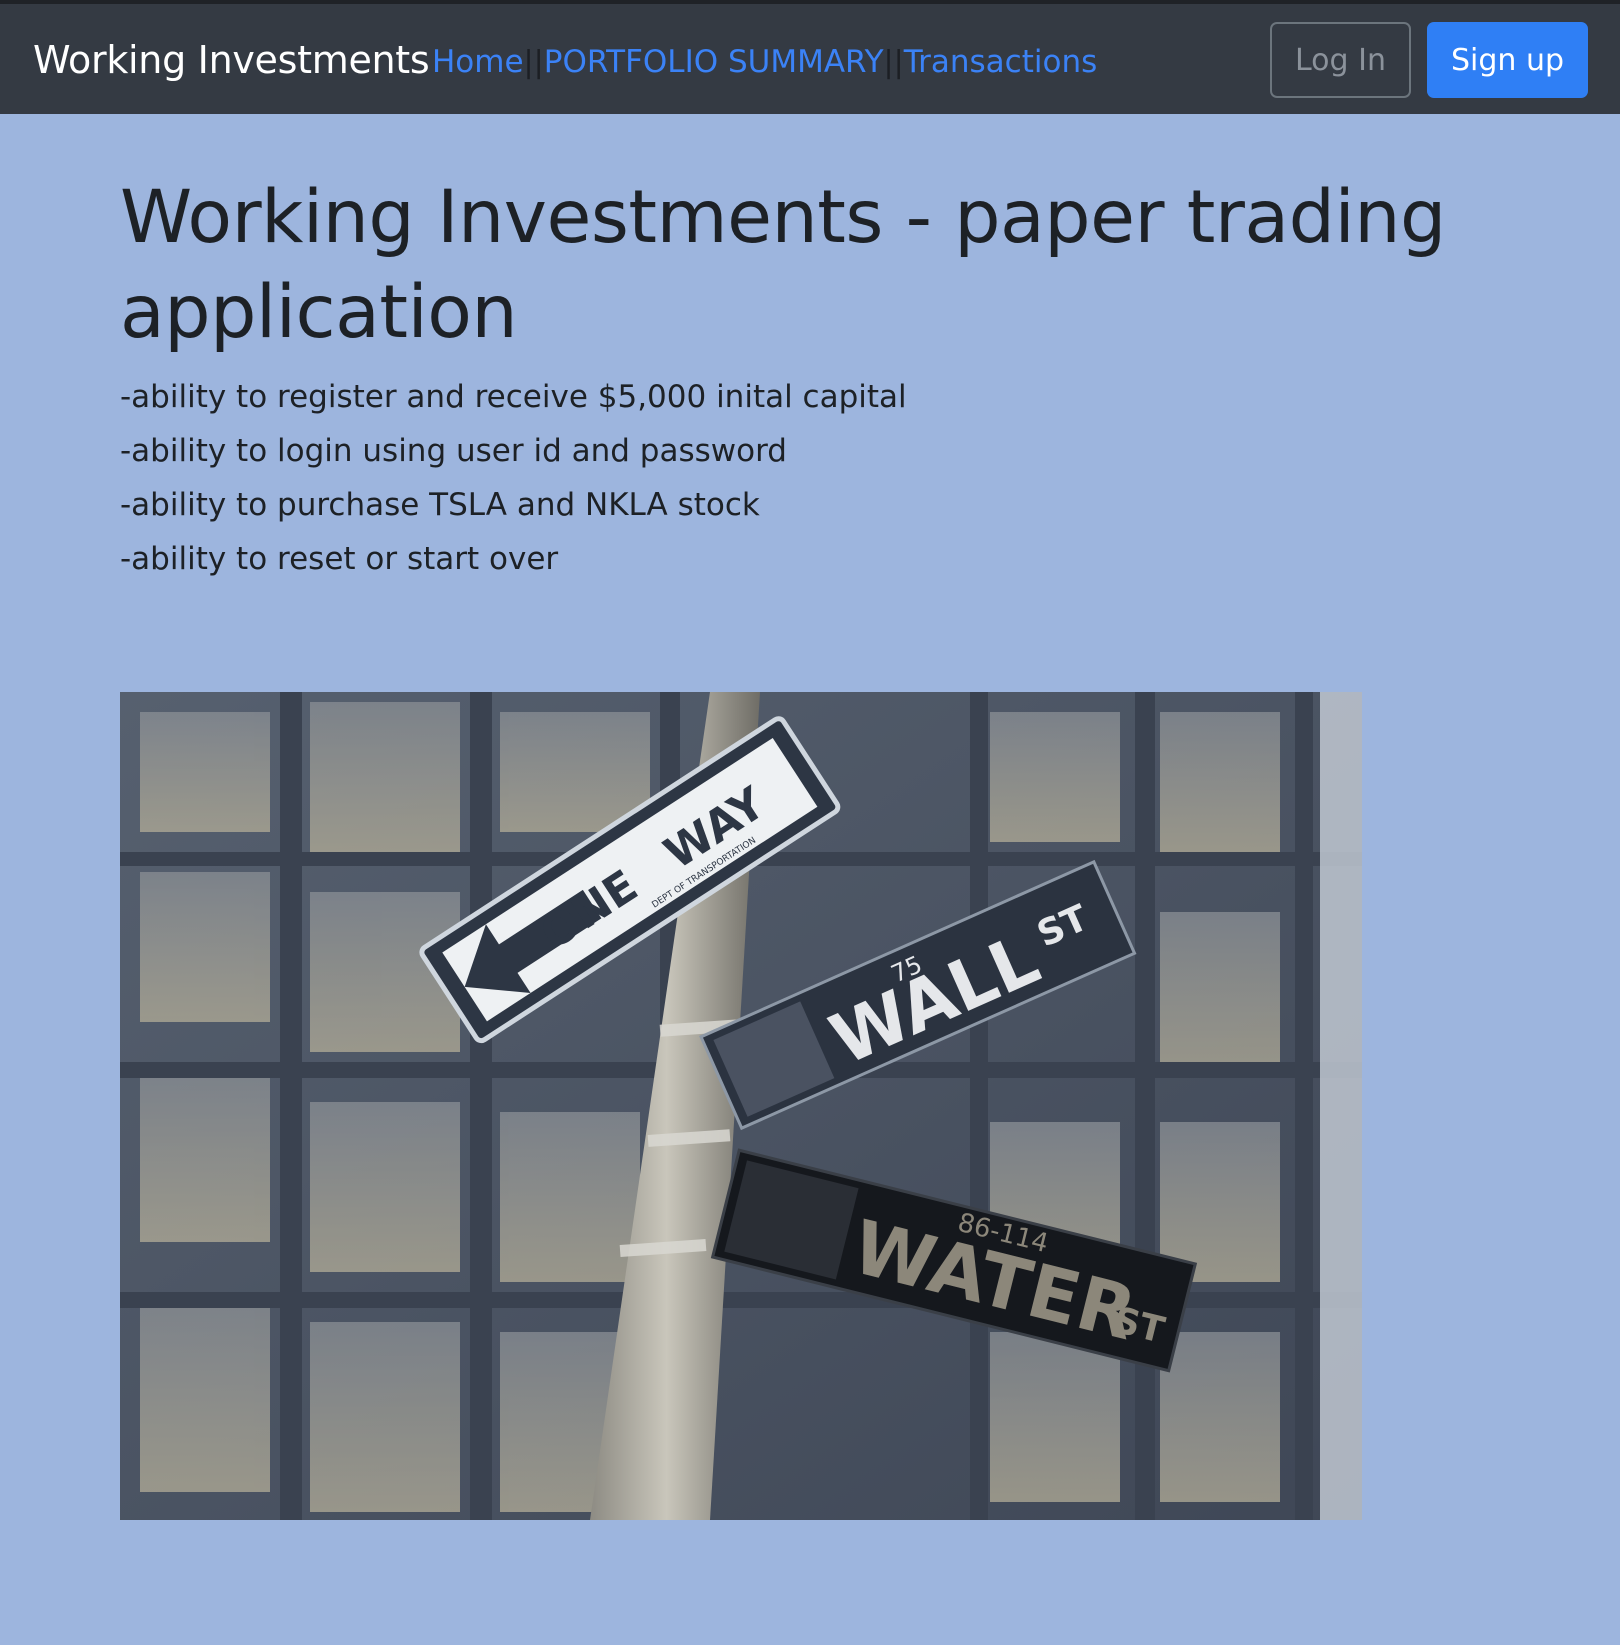  What do you see at coordinates (478, 62) in the screenshot?
I see `nav-link-home: Home` at bounding box center [478, 62].